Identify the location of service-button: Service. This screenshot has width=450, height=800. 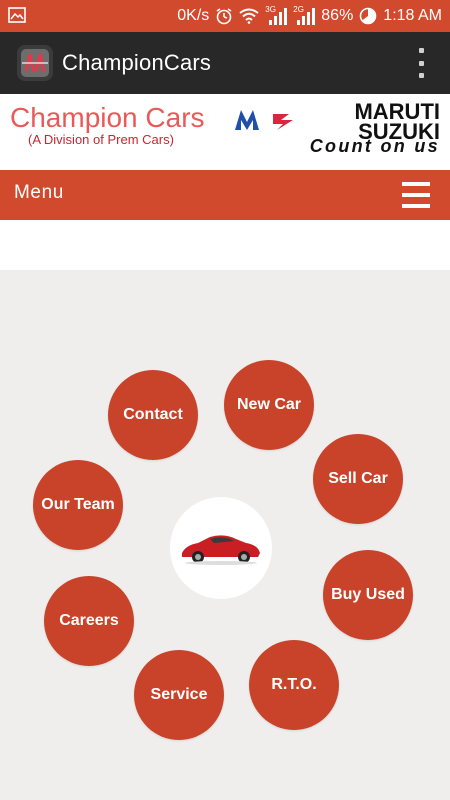
(179, 695).